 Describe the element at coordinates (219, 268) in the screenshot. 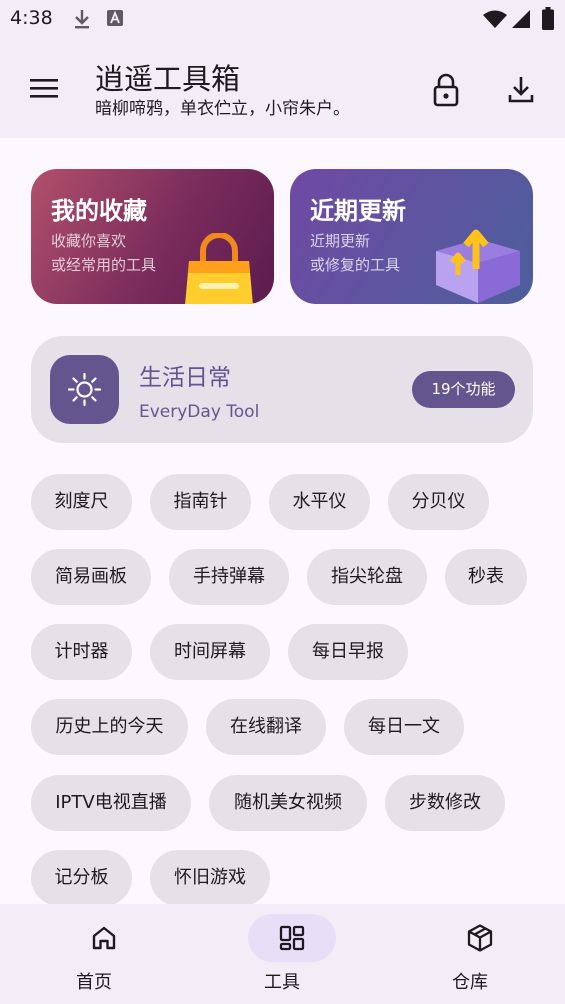

I see `shopping-bag-icon` at that location.